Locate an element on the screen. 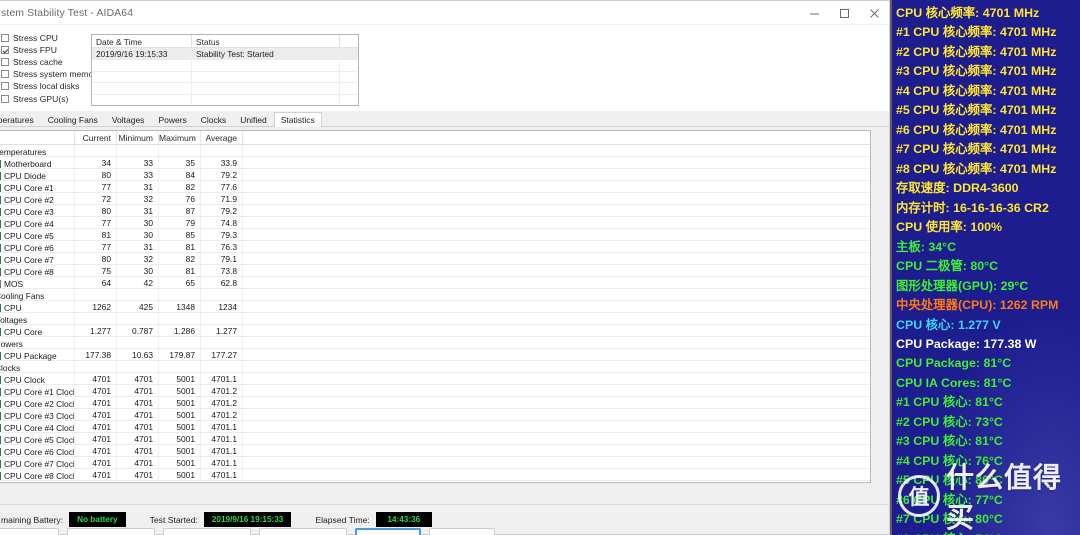 This screenshot has width=1080, height=535. tab-voltages: Voltages is located at coordinates (128, 119).